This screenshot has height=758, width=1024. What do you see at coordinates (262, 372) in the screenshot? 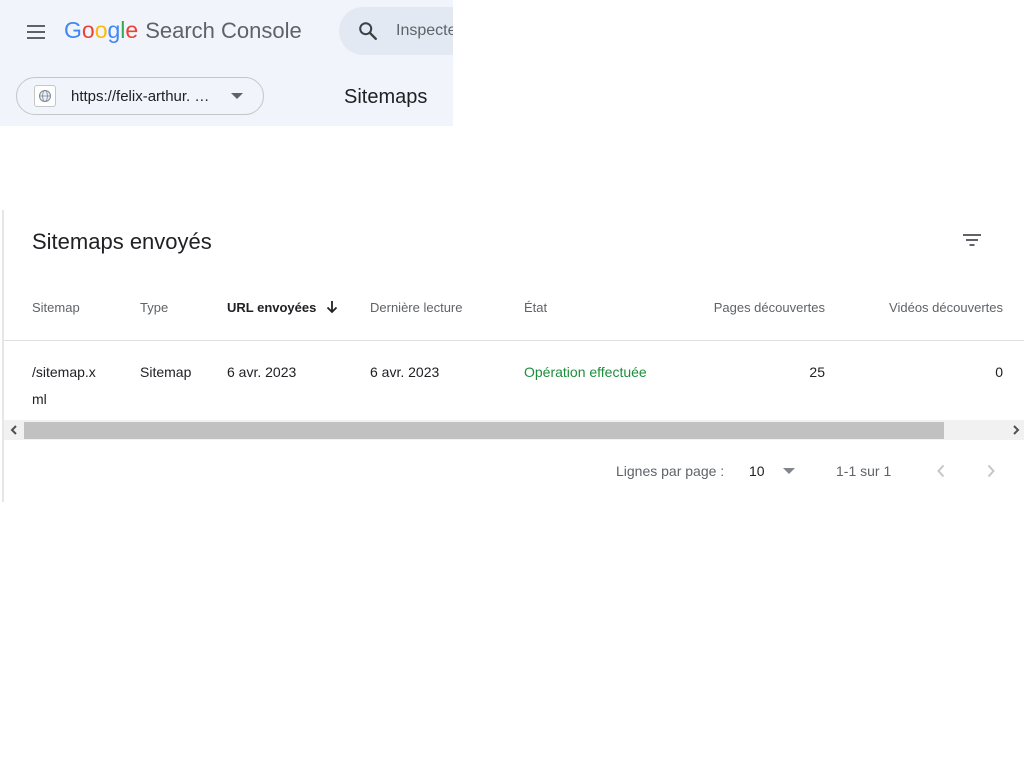
I see `cell-url-envoyees: 6 avr. 2023` at bounding box center [262, 372].